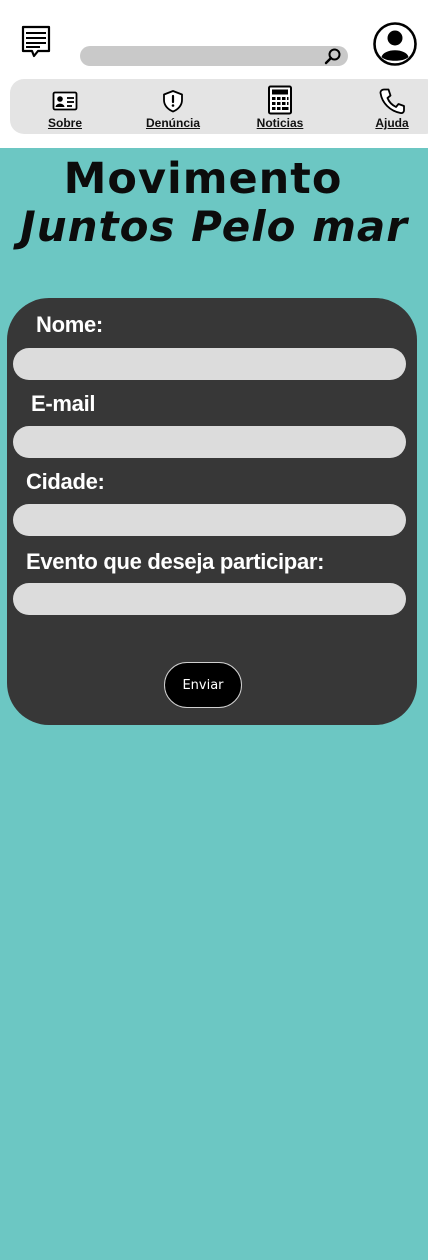  I want to click on submit-button: Enviar, so click(203, 685).